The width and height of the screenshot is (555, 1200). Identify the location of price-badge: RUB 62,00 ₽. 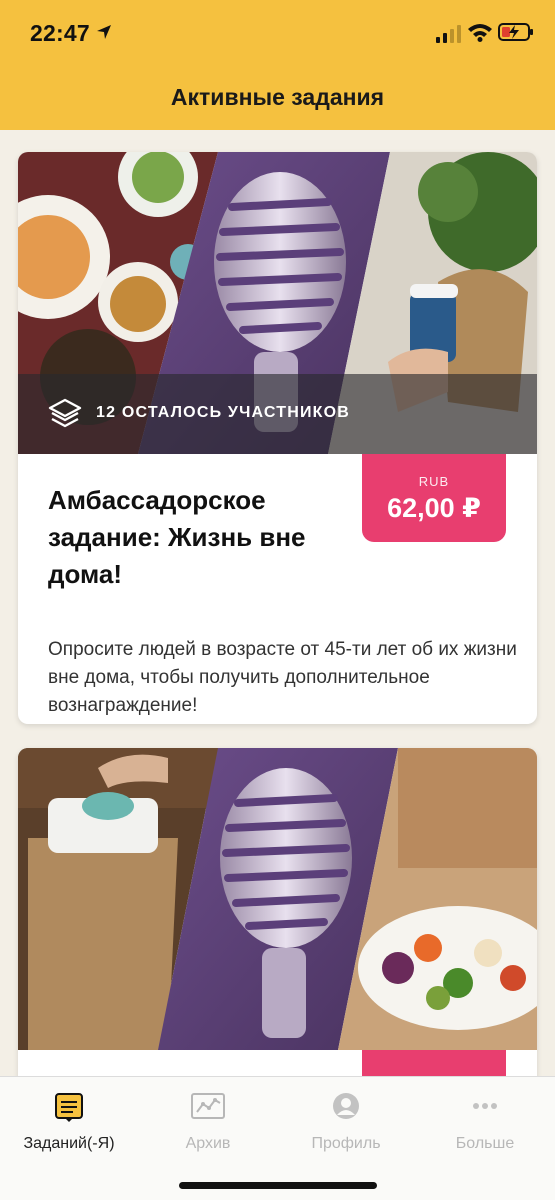
(434, 498).